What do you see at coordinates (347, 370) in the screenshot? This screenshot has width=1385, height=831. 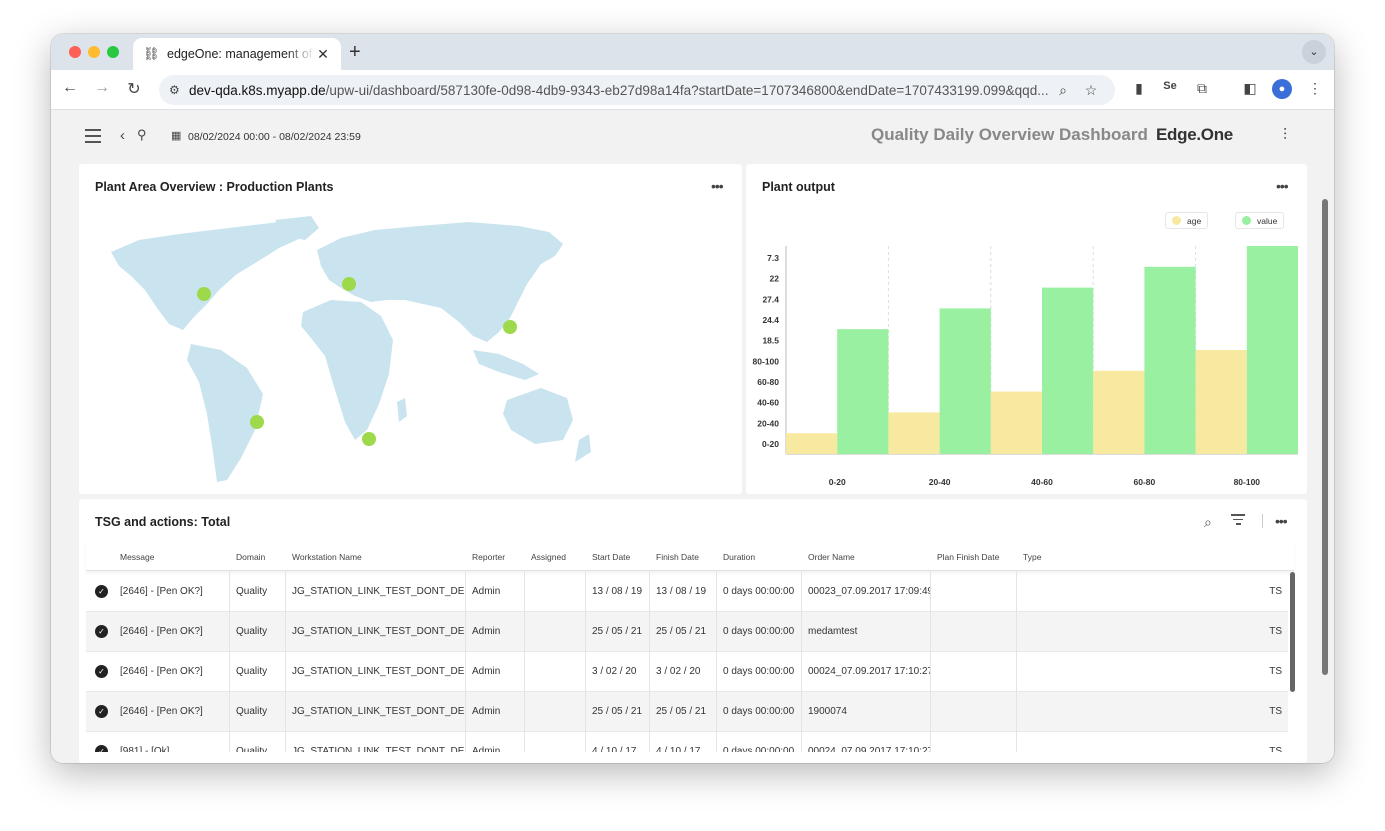 I see `africa-shape` at bounding box center [347, 370].